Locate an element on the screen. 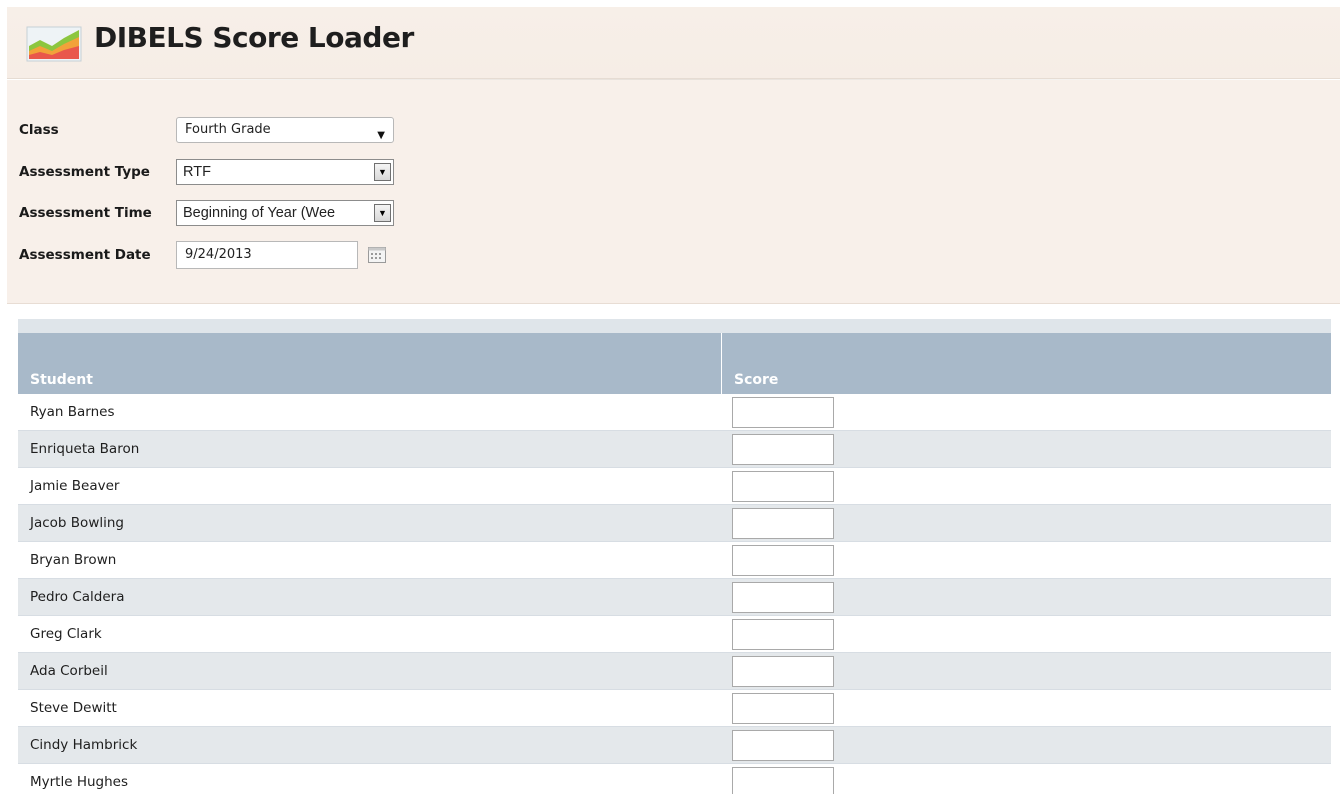 This screenshot has height=794, width=1342. chart-icon is located at coordinates (54, 44).